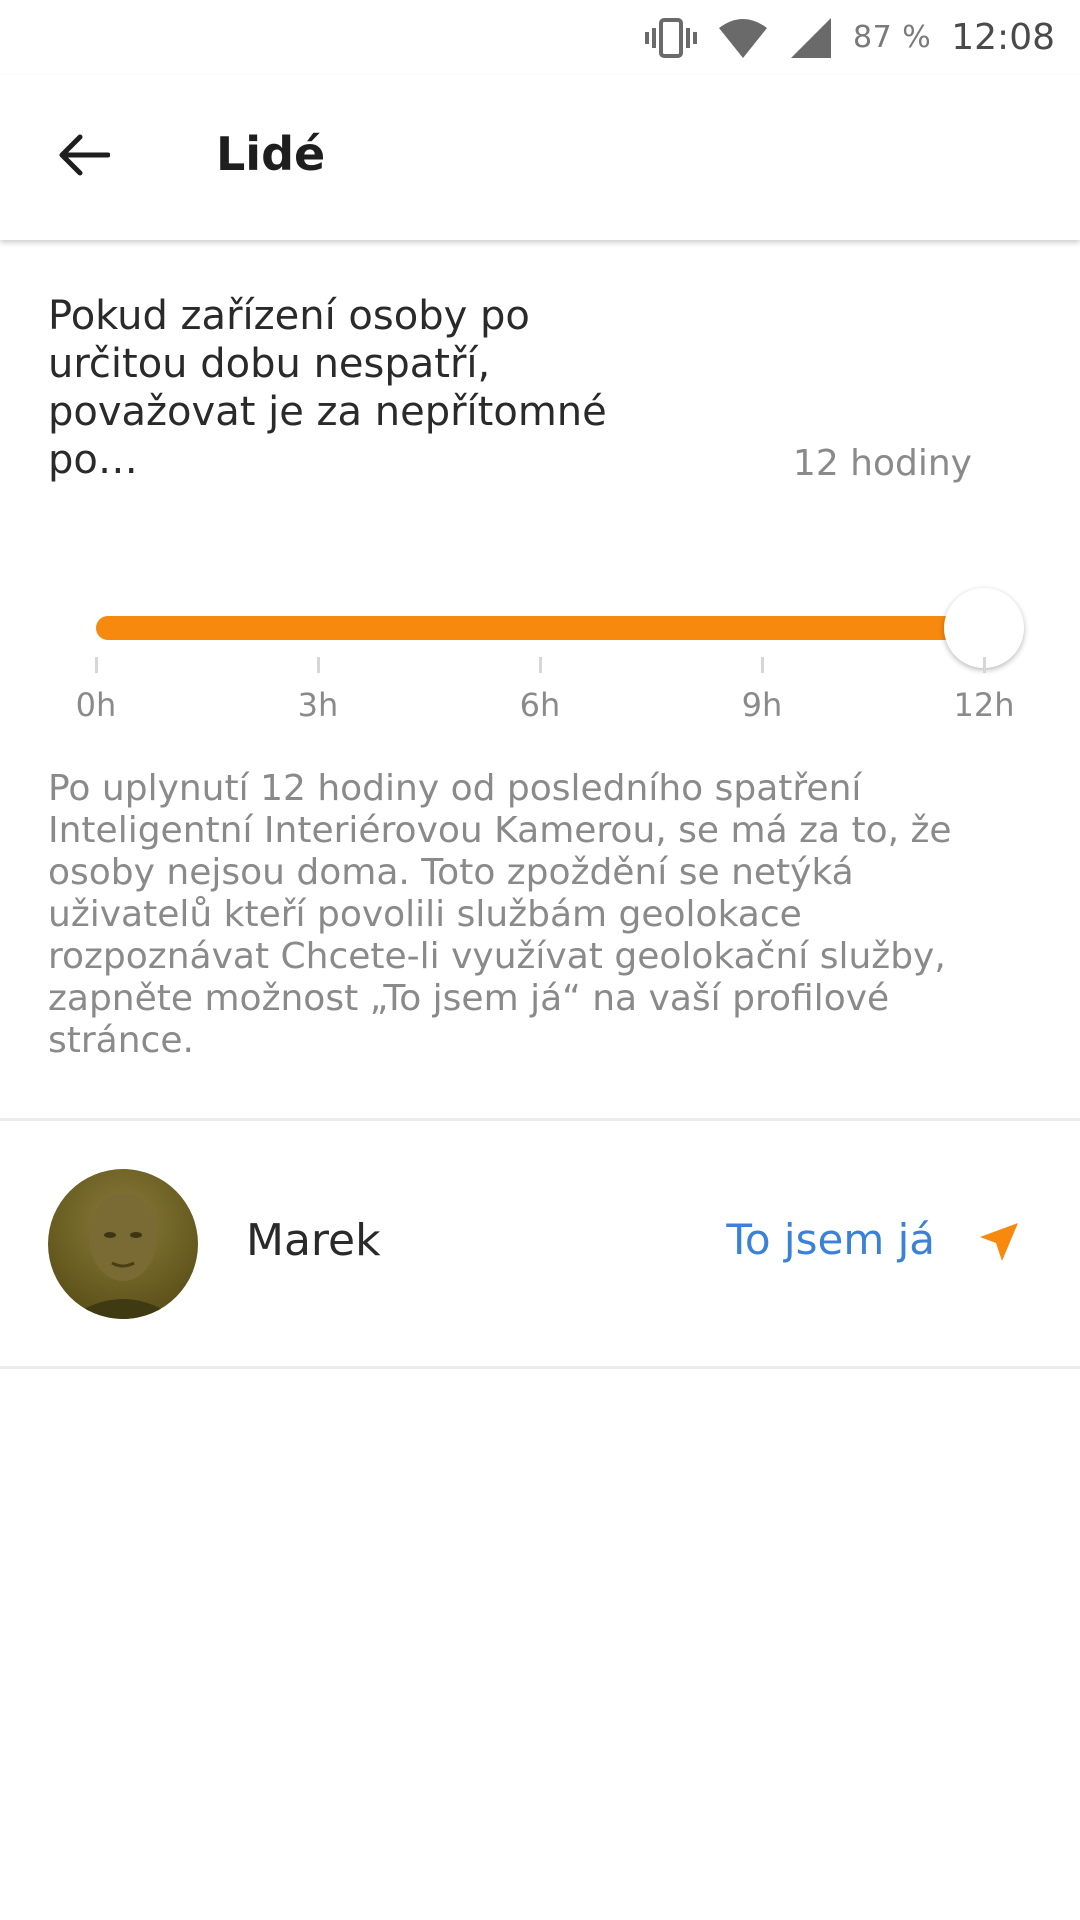 The width and height of the screenshot is (1080, 1920). I want to click on vibrate-icon, so click(671, 38).